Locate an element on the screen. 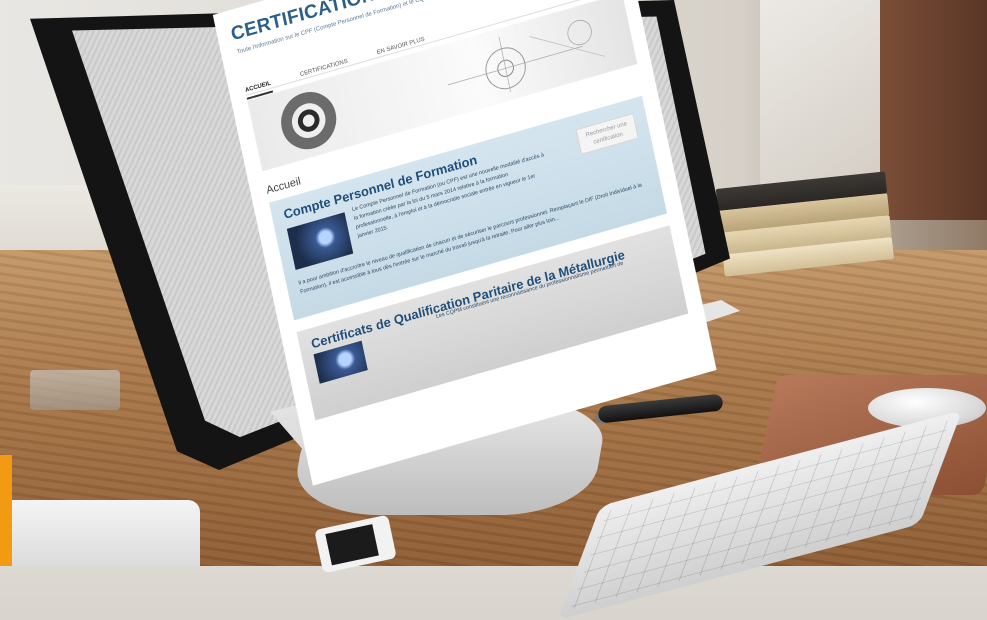  bearing-image is located at coordinates (308, 120).